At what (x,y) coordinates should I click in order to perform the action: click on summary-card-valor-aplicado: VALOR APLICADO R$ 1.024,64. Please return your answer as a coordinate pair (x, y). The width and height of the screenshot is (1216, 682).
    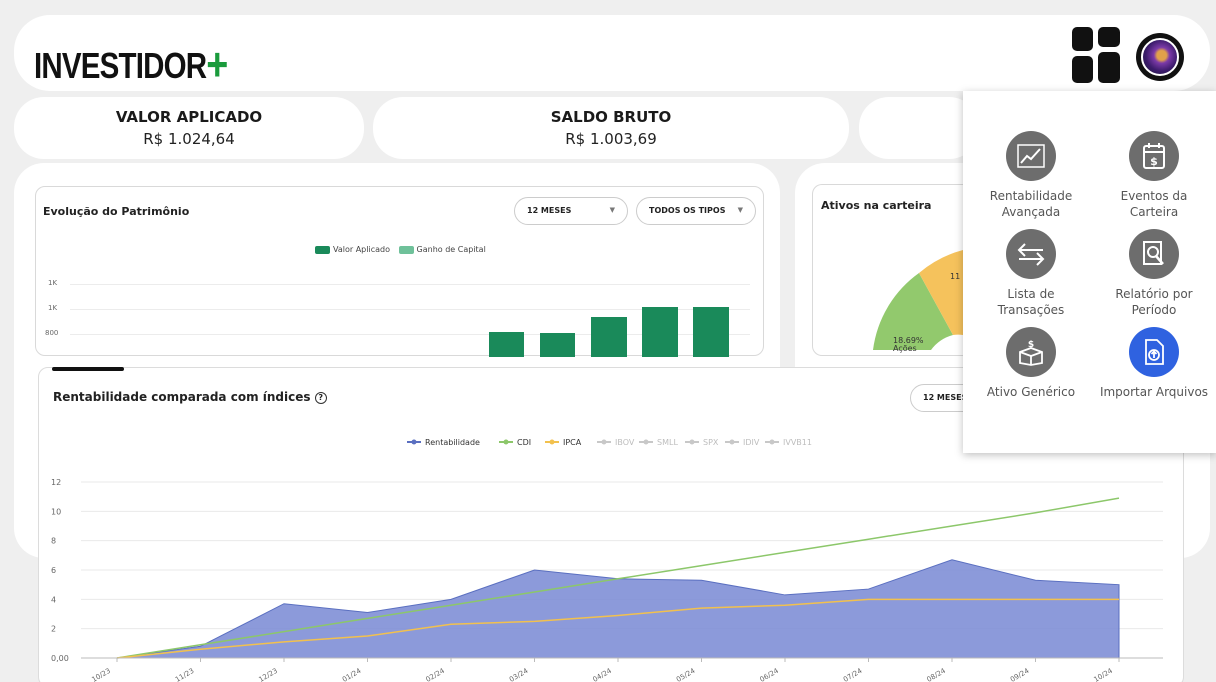
    Looking at the image, I should click on (189, 128).